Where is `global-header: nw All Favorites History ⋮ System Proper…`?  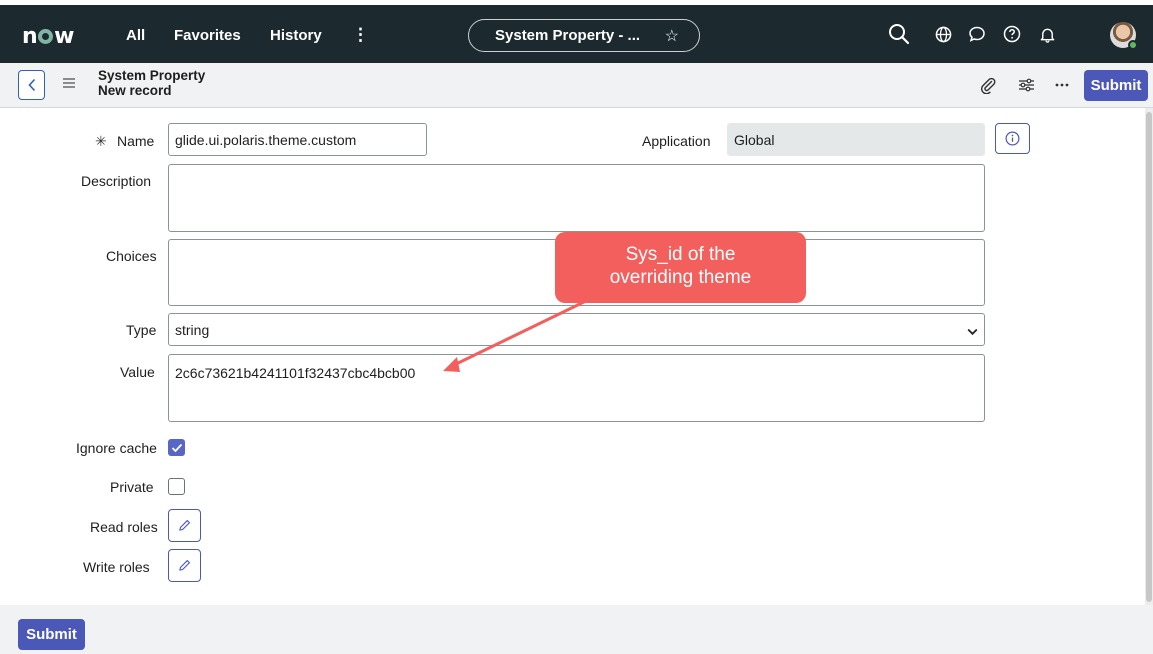 global-header: nw All Favorites History ⋮ System Proper… is located at coordinates (576, 34).